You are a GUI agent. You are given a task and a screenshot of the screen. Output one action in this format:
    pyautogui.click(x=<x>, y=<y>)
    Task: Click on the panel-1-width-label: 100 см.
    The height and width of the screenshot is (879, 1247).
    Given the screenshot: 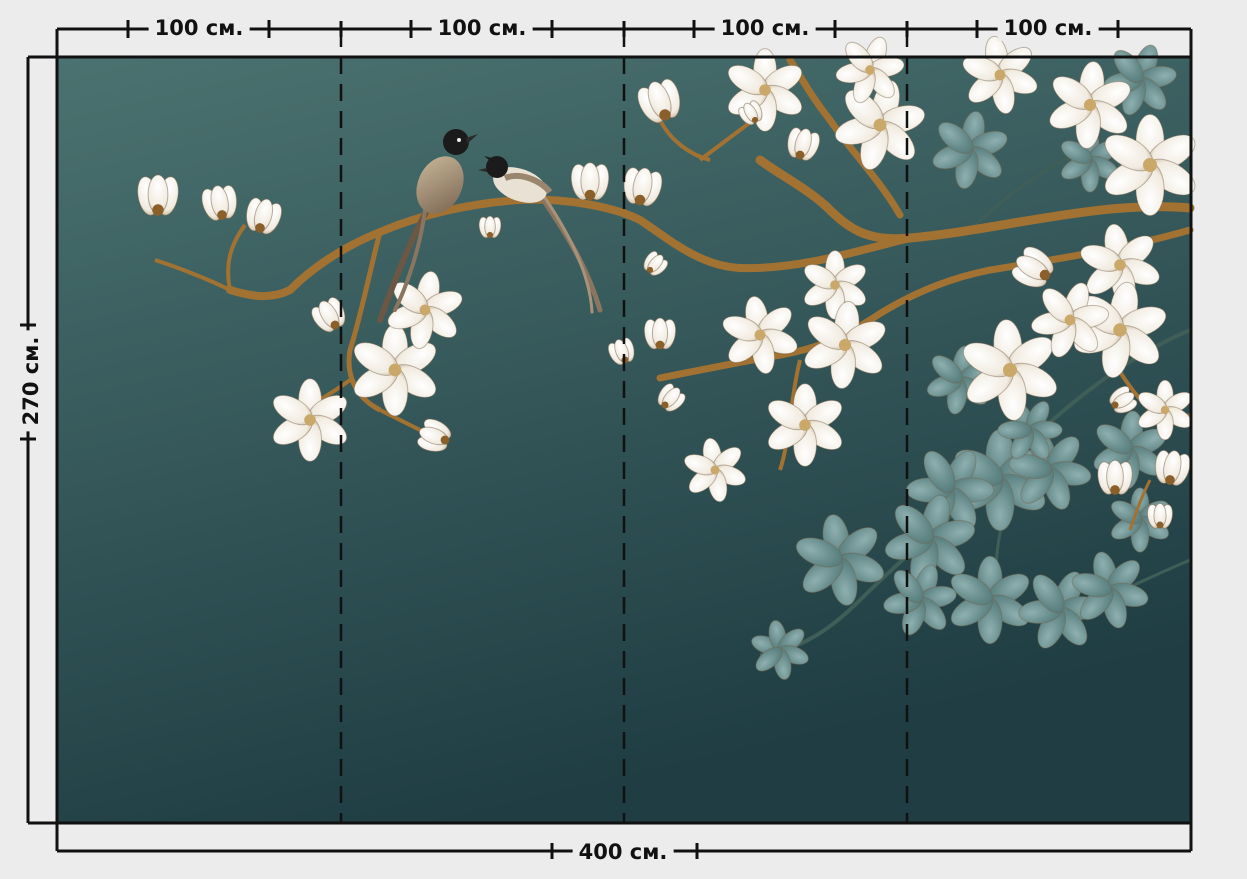 What is the action you would take?
    pyautogui.click(x=199, y=28)
    